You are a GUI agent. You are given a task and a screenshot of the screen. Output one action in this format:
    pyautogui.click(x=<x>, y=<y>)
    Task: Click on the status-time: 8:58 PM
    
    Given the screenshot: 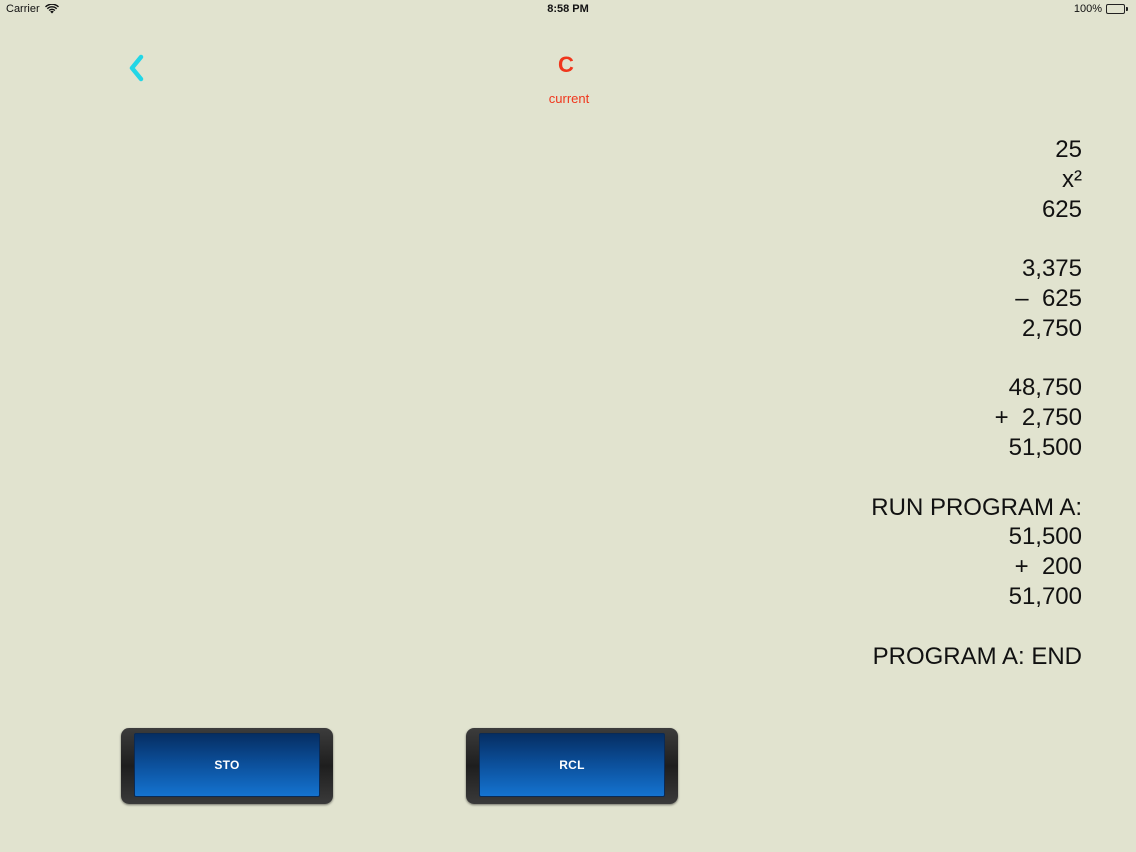 What is the action you would take?
    pyautogui.click(x=568, y=9)
    